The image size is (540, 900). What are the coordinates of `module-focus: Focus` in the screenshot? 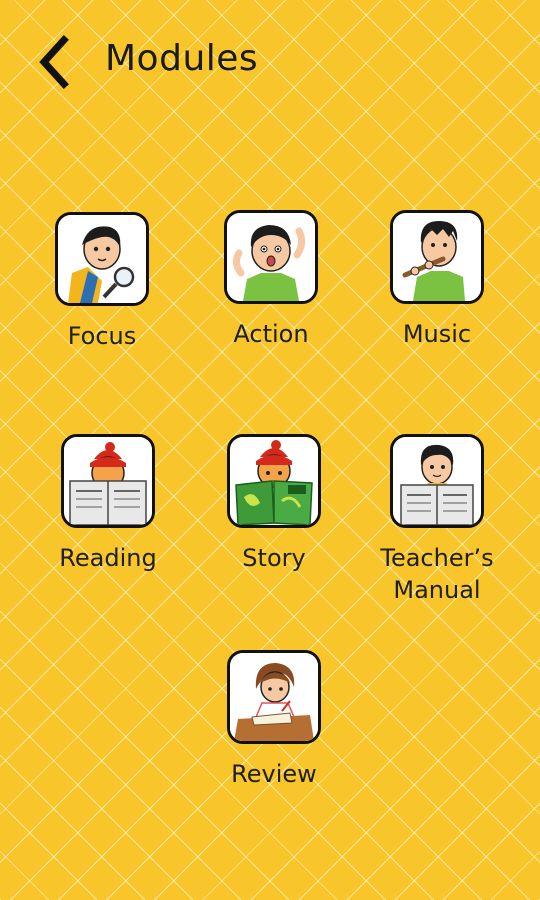 It's located at (102, 282).